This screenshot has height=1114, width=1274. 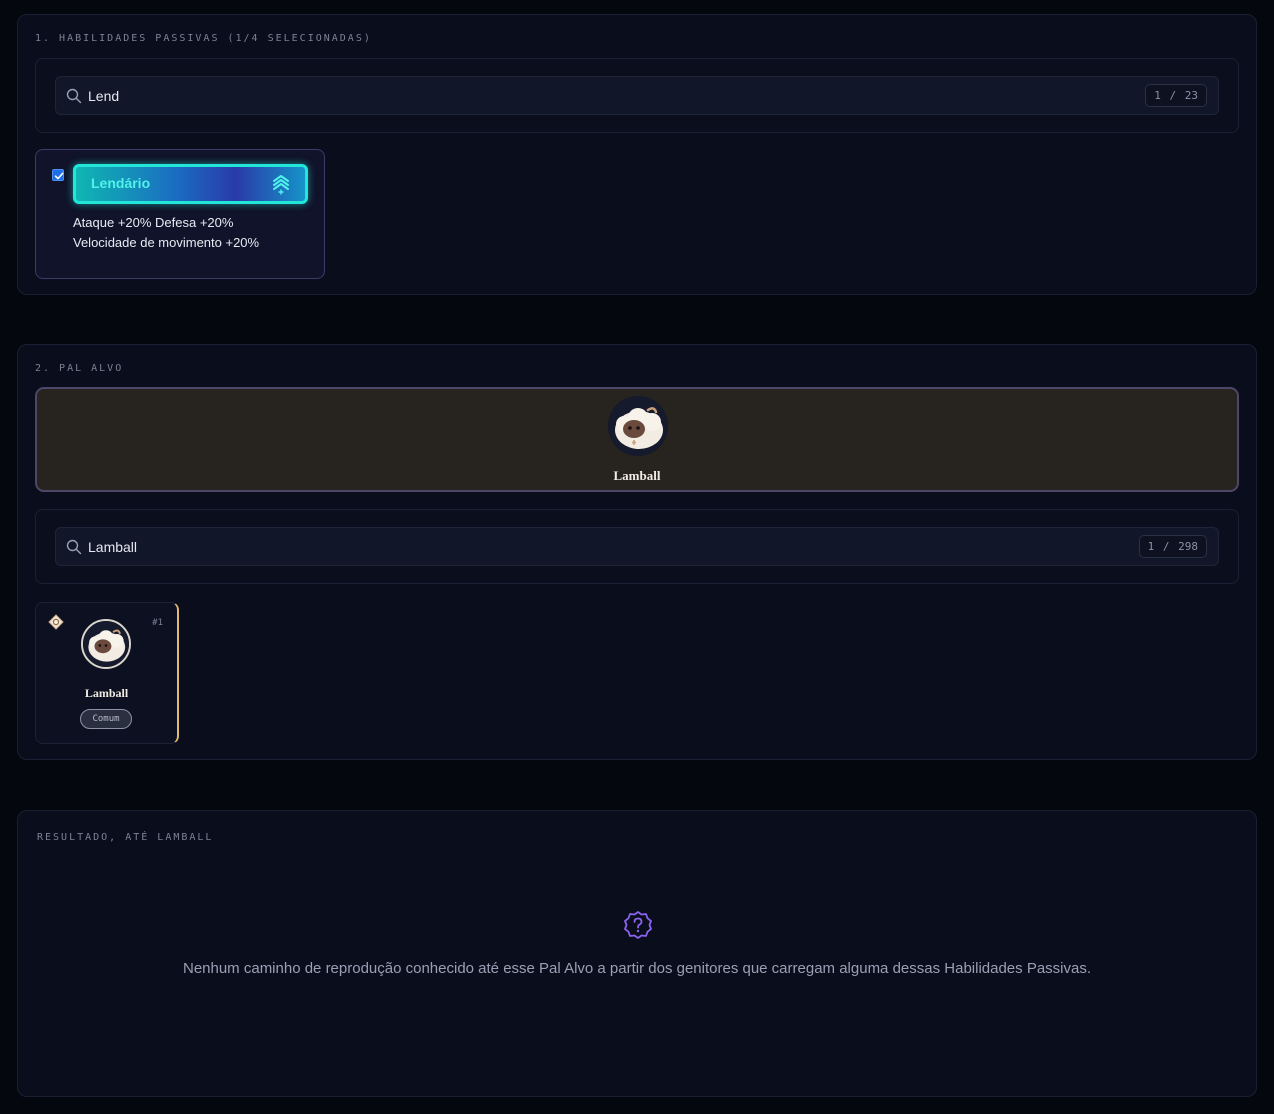 I want to click on target-pal-title: 2. PAL ALVO, so click(x=79, y=368).